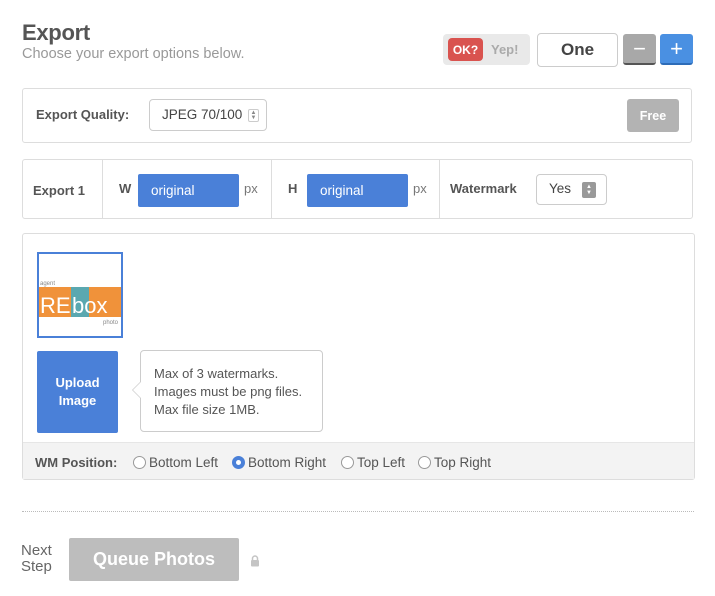  I want to click on height-cell: H original px, so click(356, 189).